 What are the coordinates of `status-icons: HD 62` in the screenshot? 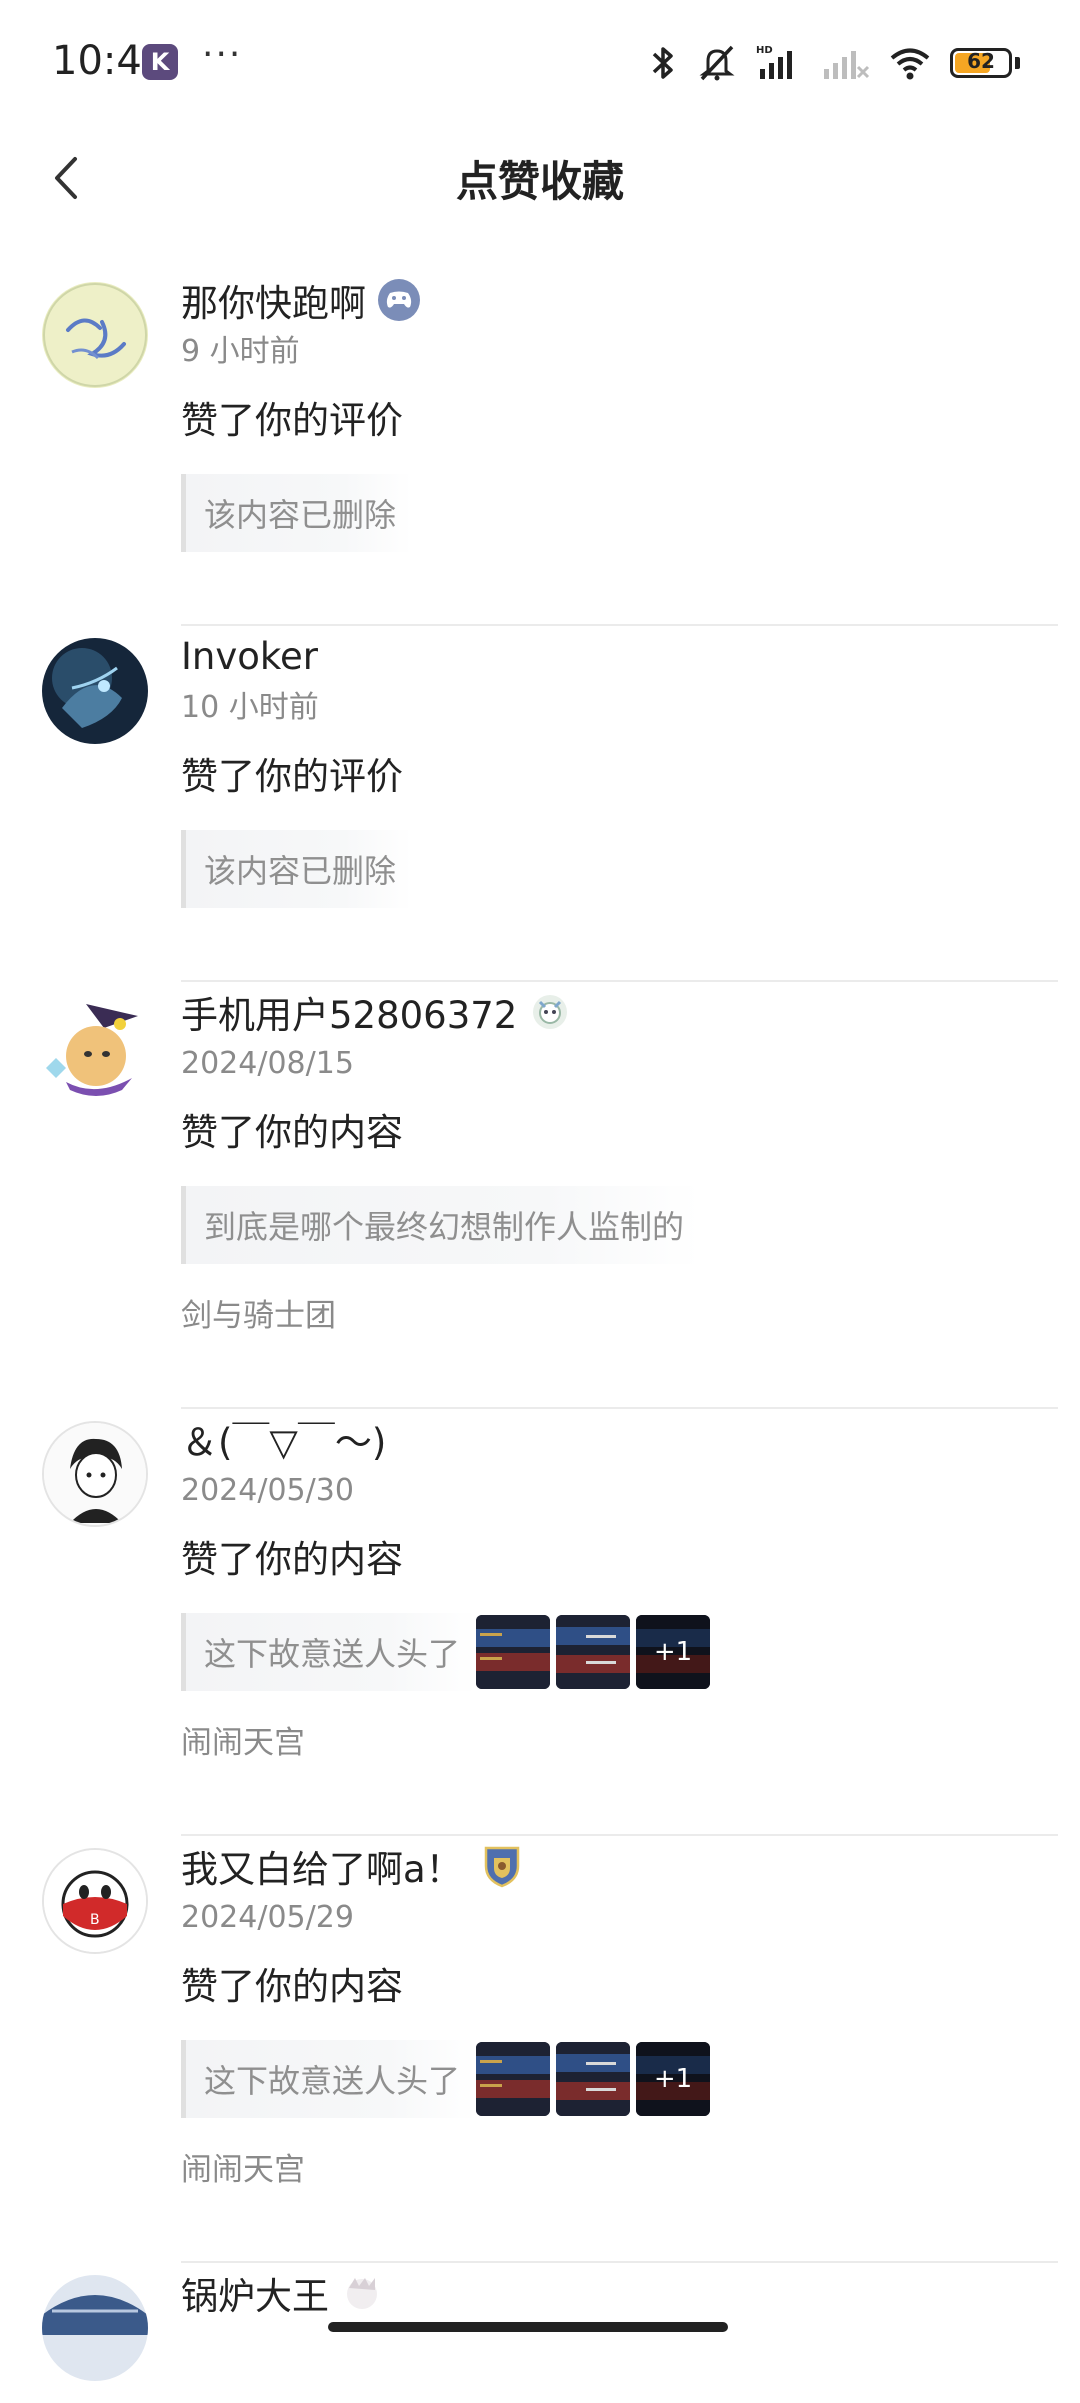 It's located at (834, 63).